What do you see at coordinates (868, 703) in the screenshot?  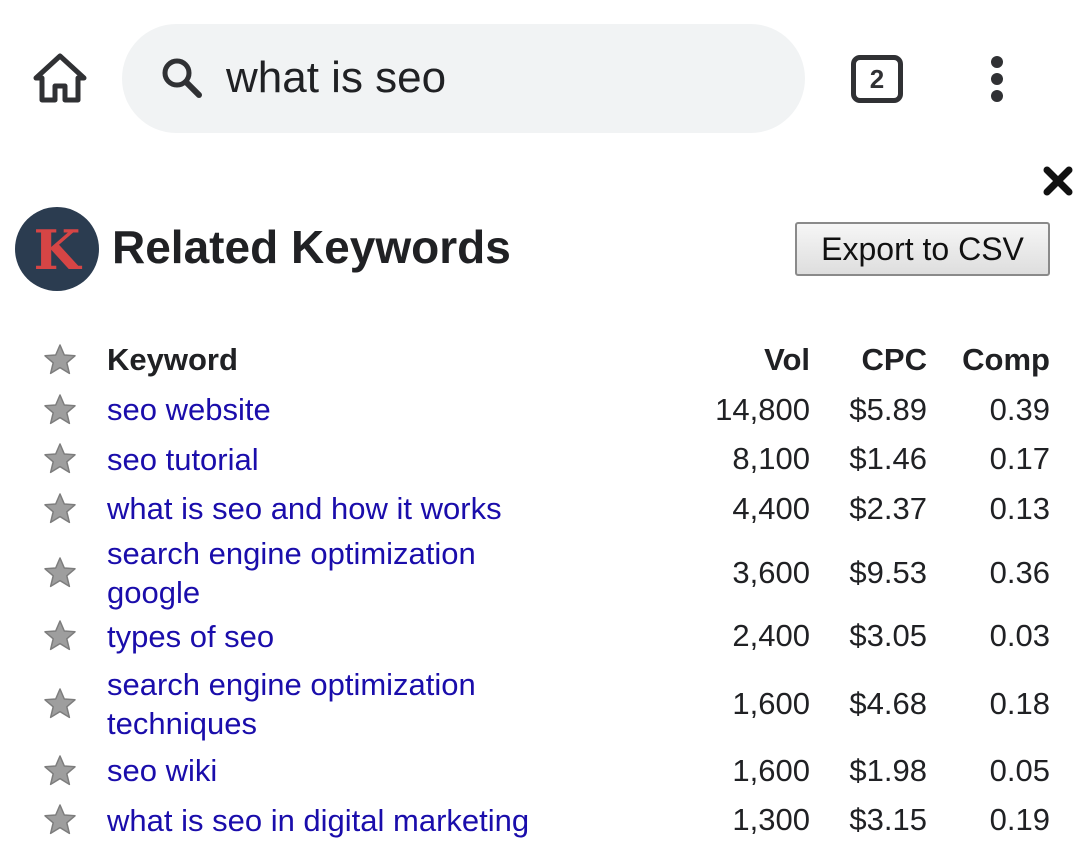 I see `cpc-cell: $4.68` at bounding box center [868, 703].